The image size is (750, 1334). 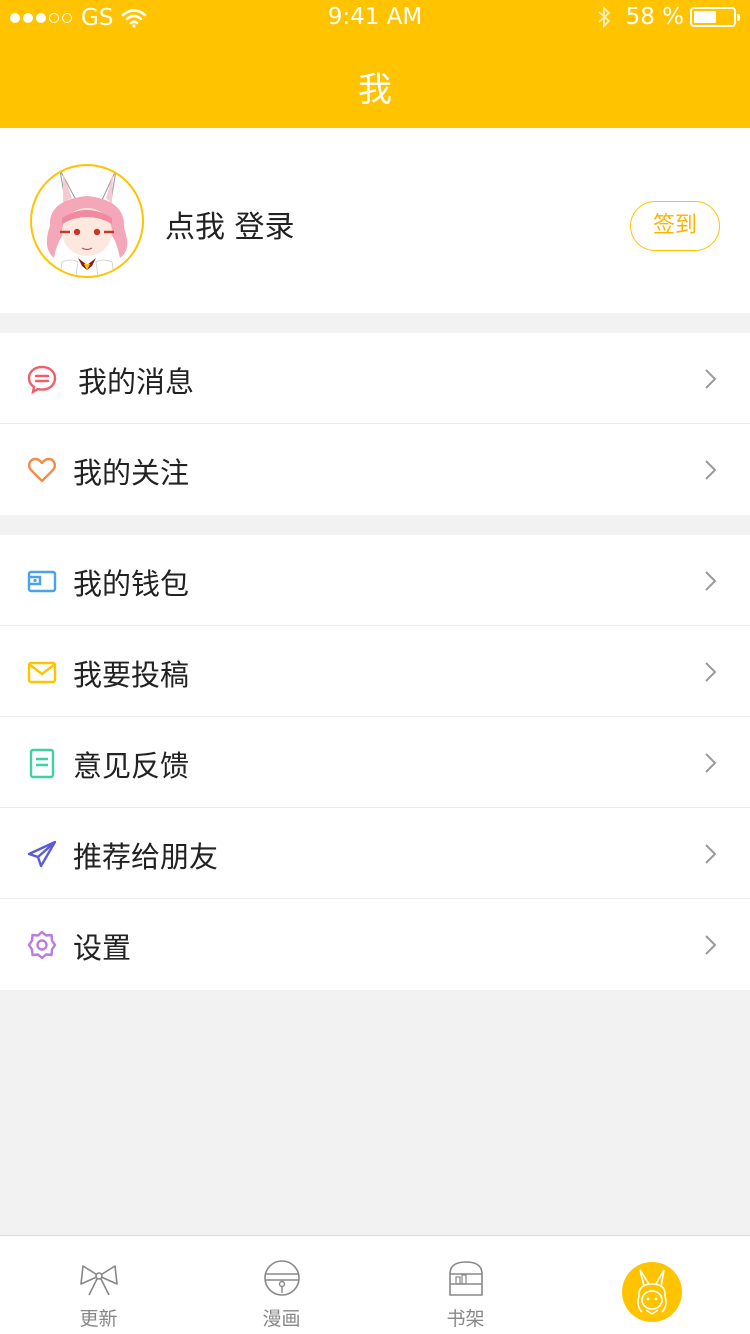 I want to click on wallet-icon, so click(x=42, y=581).